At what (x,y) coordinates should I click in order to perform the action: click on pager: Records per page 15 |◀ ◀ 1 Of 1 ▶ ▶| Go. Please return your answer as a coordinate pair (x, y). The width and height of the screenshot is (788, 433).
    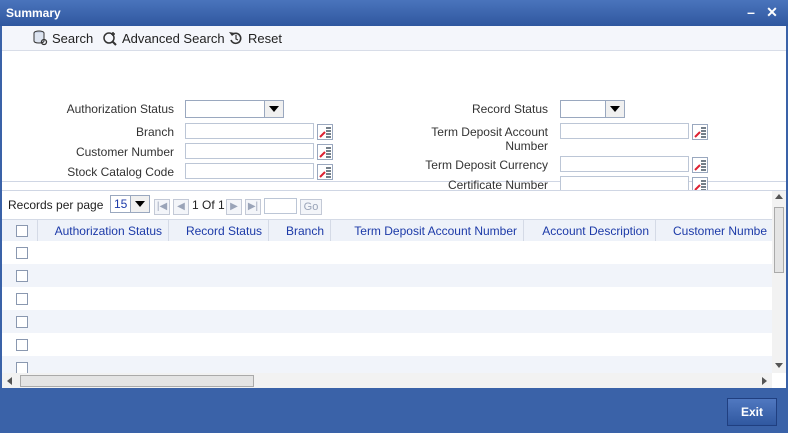
    Looking at the image, I should click on (387, 204).